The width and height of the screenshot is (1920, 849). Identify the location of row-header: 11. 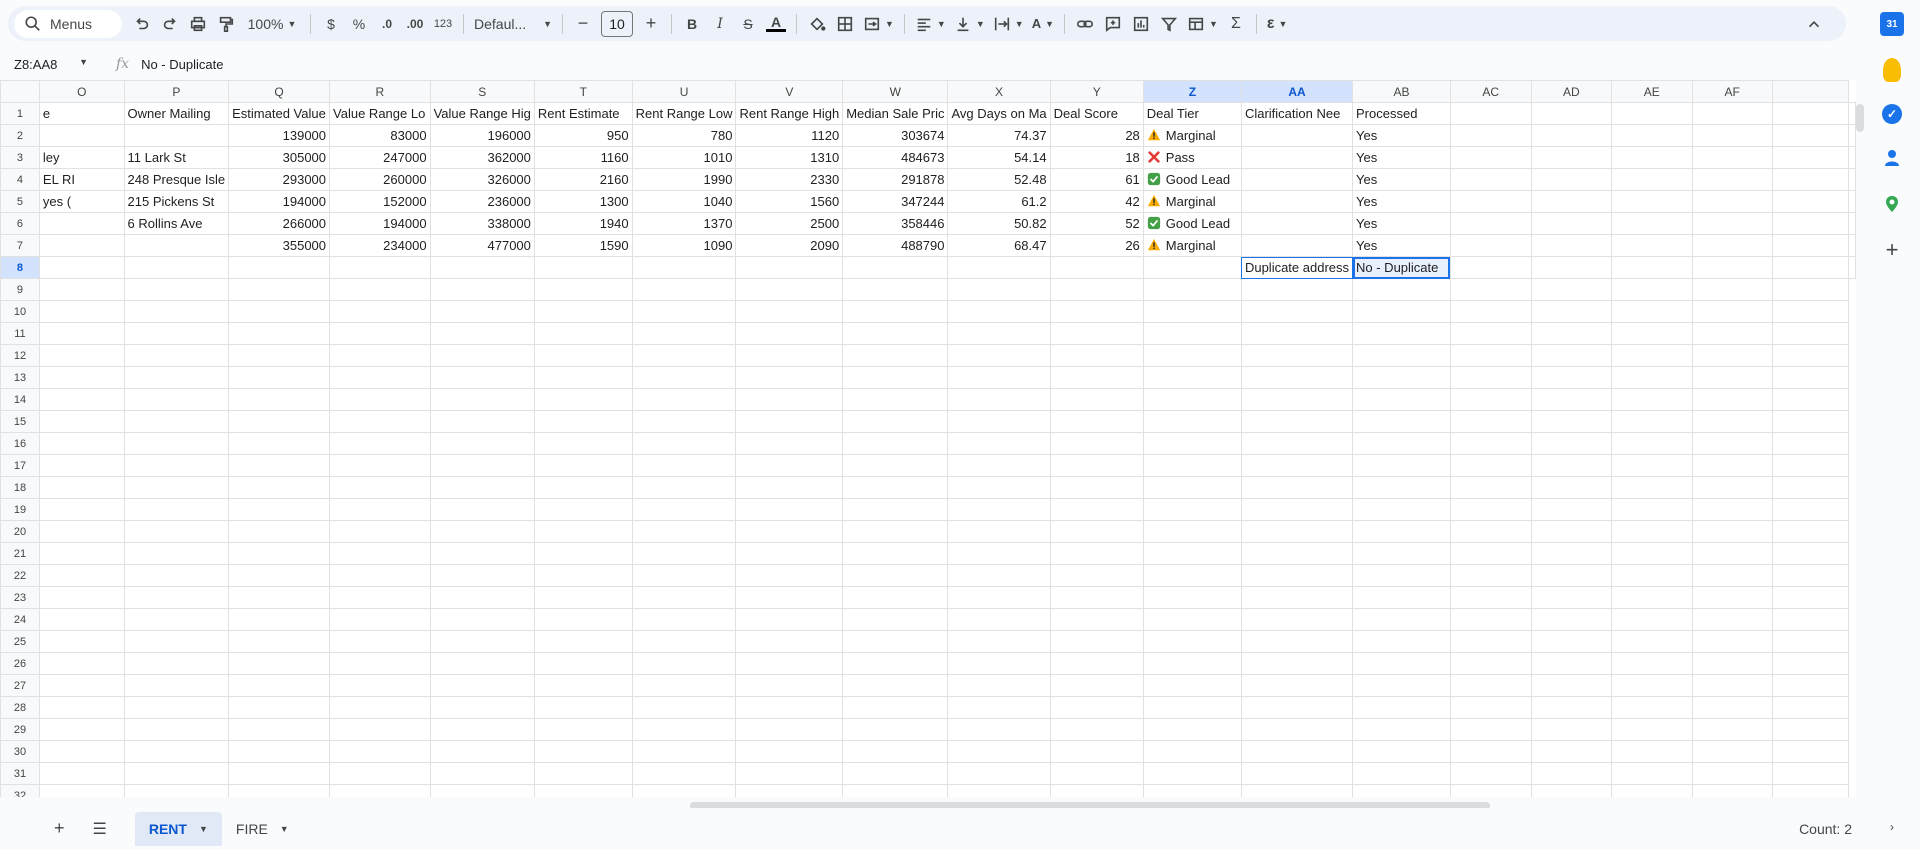
(20, 333).